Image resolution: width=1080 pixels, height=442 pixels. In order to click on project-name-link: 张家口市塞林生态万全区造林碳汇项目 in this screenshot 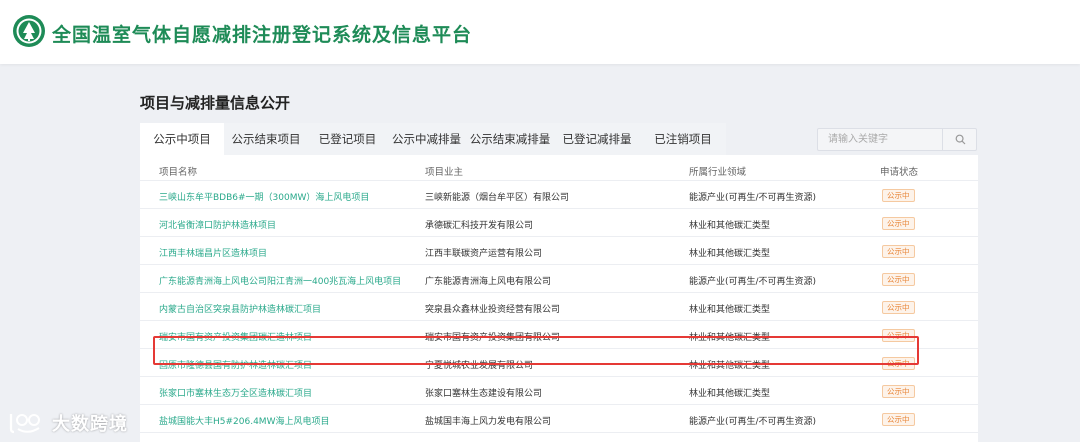, I will do `click(235, 392)`.